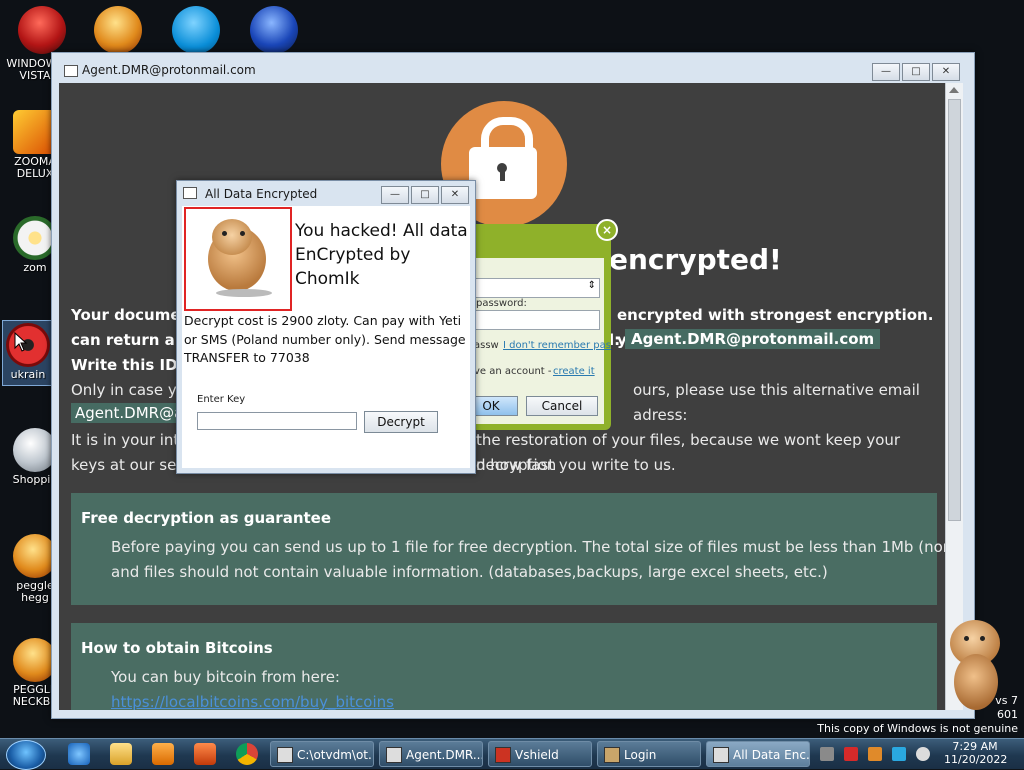 The height and width of the screenshot is (770, 1024). What do you see at coordinates (285, 755) in the screenshot?
I see `cmd-icon` at bounding box center [285, 755].